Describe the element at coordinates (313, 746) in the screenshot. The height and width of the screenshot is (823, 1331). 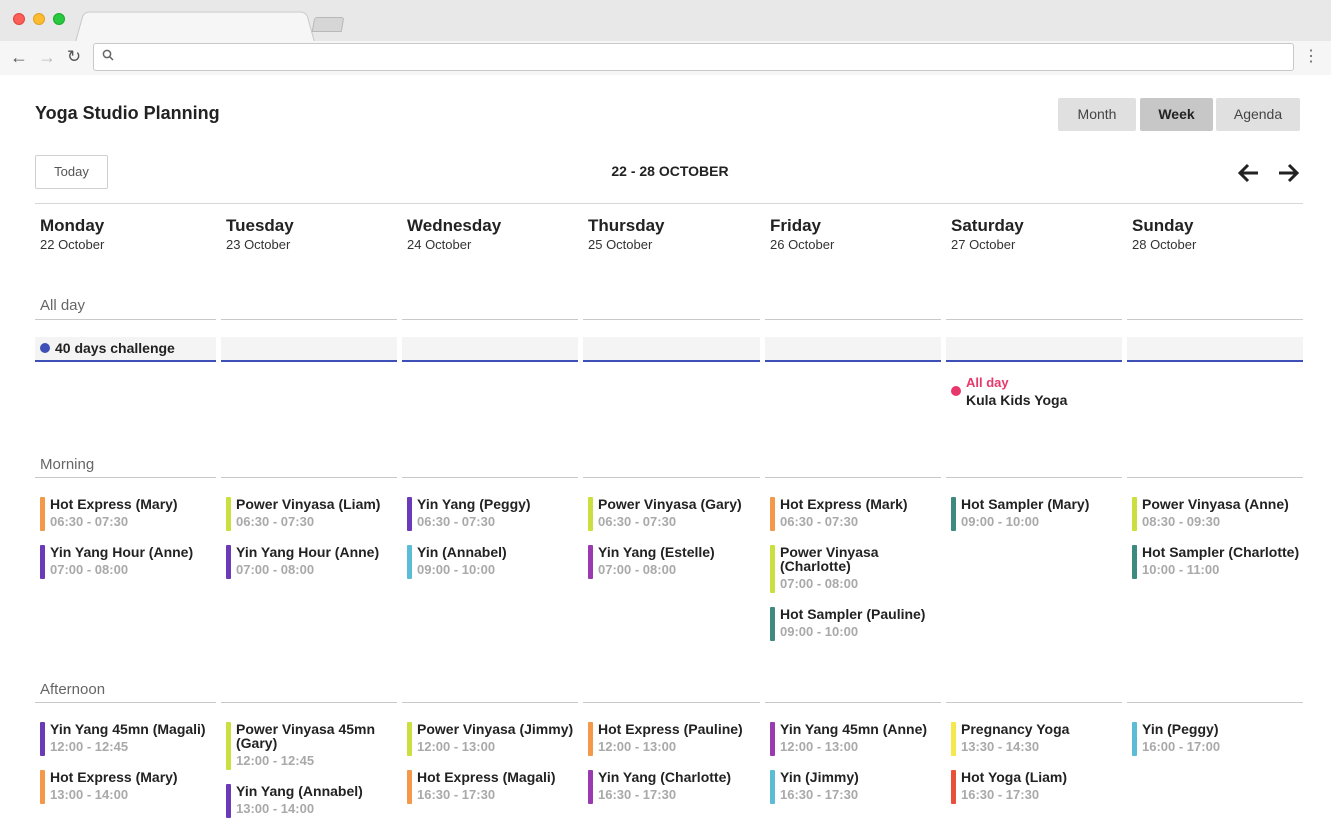
I see `event-card: Power Vinyasa 45mn (Gary) 12:00 - 12:45` at that location.